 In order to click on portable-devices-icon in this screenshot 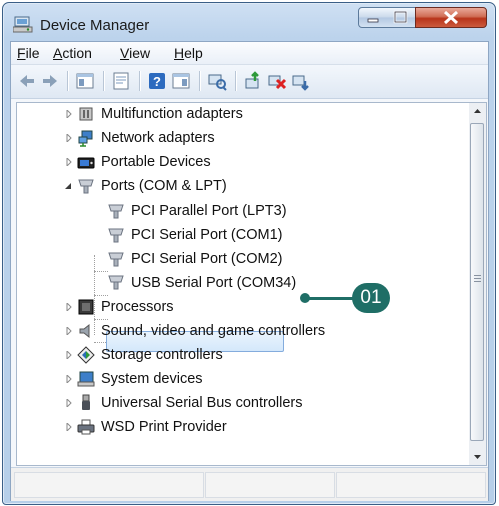, I will do `click(86, 163)`.